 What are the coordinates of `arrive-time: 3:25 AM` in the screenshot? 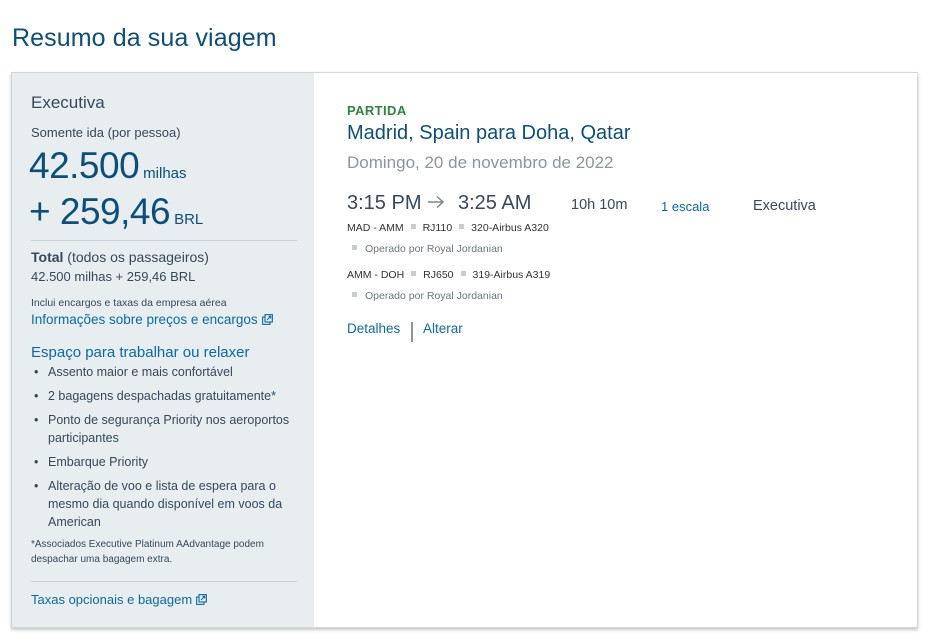 It's located at (495, 203).